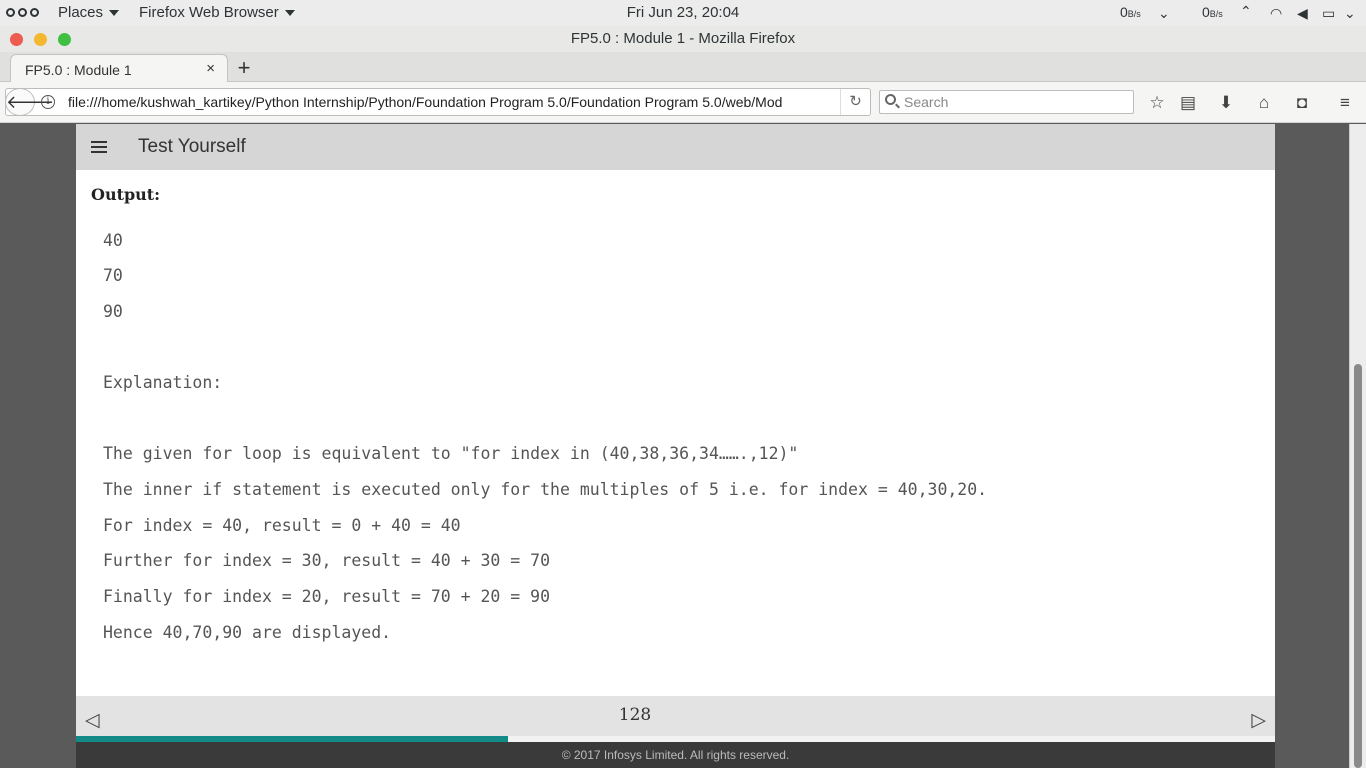  What do you see at coordinates (78, 70) in the screenshot?
I see `tab-label: FP5.0 : Module 1` at bounding box center [78, 70].